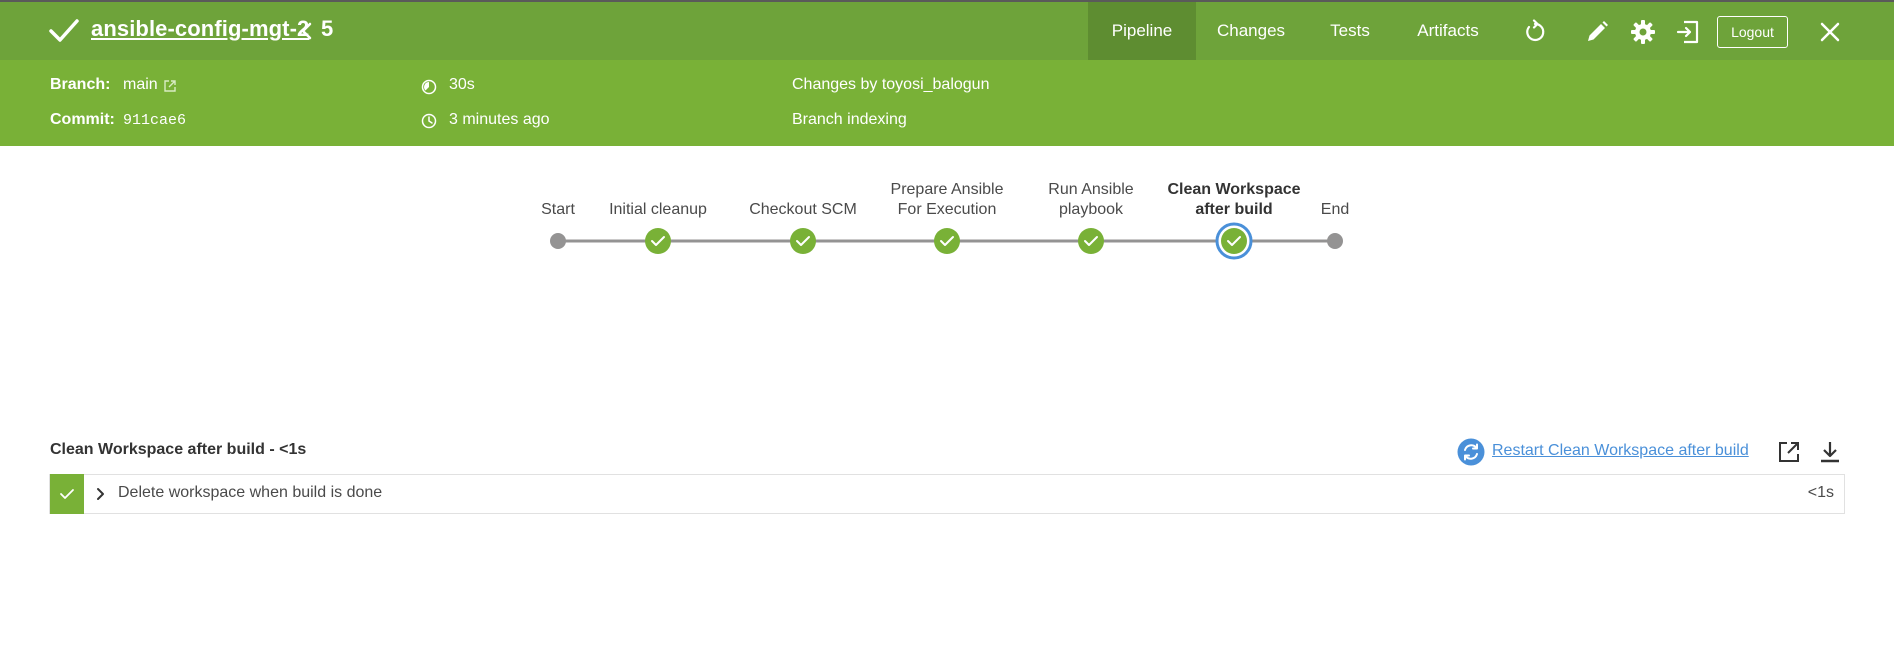  I want to click on stage-label-line: Prepare Ansible, so click(947, 189).